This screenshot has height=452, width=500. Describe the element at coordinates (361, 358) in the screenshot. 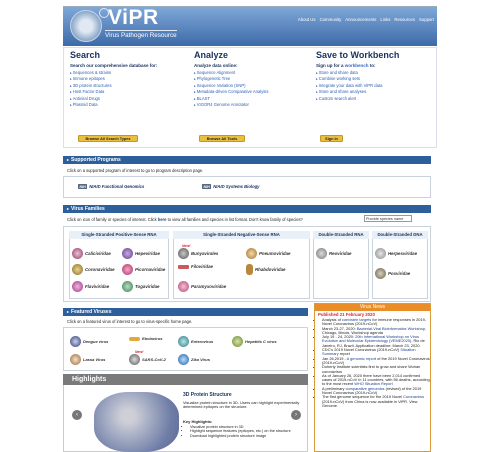

I see `news-link: A genomic report` at that location.